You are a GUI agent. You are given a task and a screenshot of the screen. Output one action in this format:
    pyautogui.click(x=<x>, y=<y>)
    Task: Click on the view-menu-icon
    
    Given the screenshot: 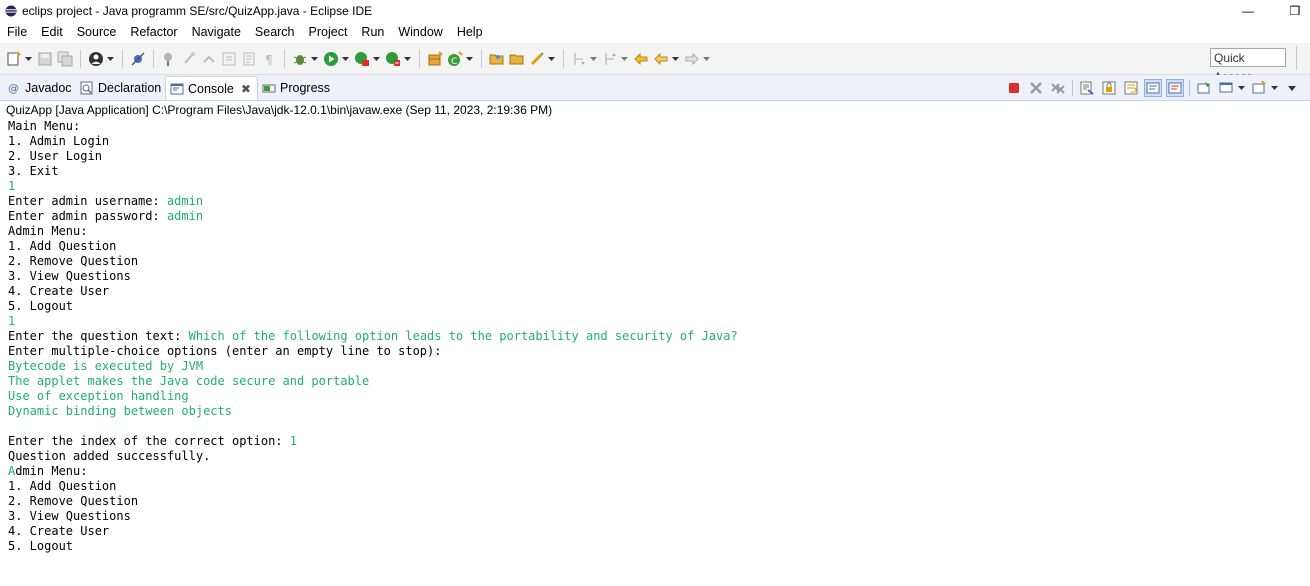 What is the action you would take?
    pyautogui.click(x=1292, y=88)
    